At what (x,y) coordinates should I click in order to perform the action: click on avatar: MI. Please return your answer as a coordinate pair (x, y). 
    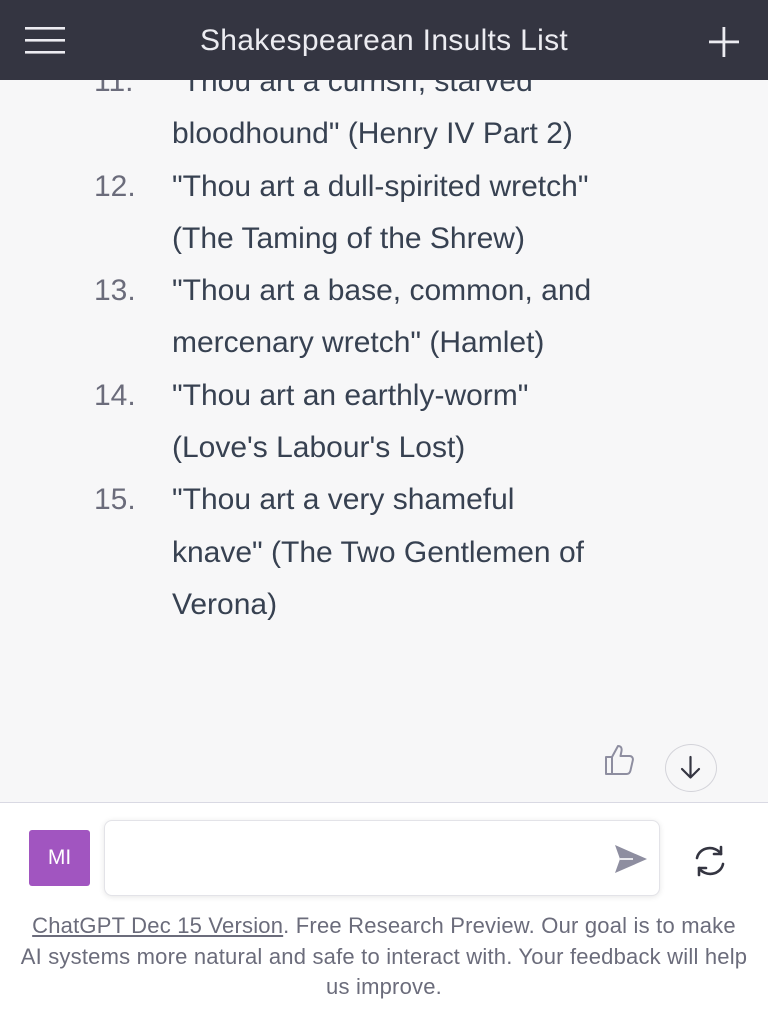
    Looking at the image, I should click on (59, 858).